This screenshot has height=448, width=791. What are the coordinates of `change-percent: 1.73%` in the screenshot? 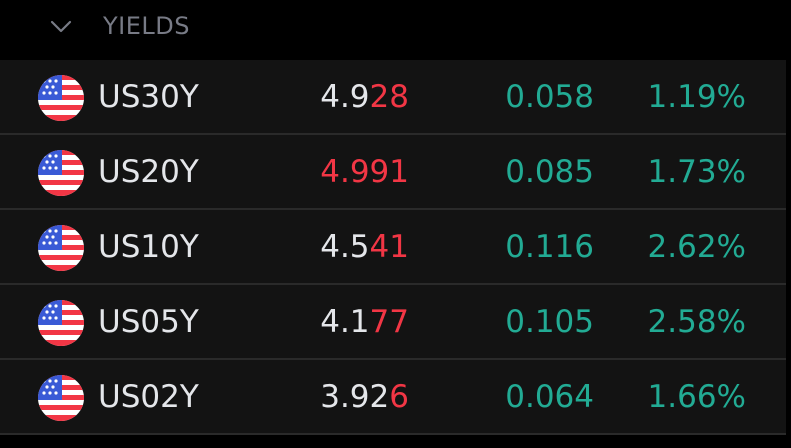 It's located at (696, 172).